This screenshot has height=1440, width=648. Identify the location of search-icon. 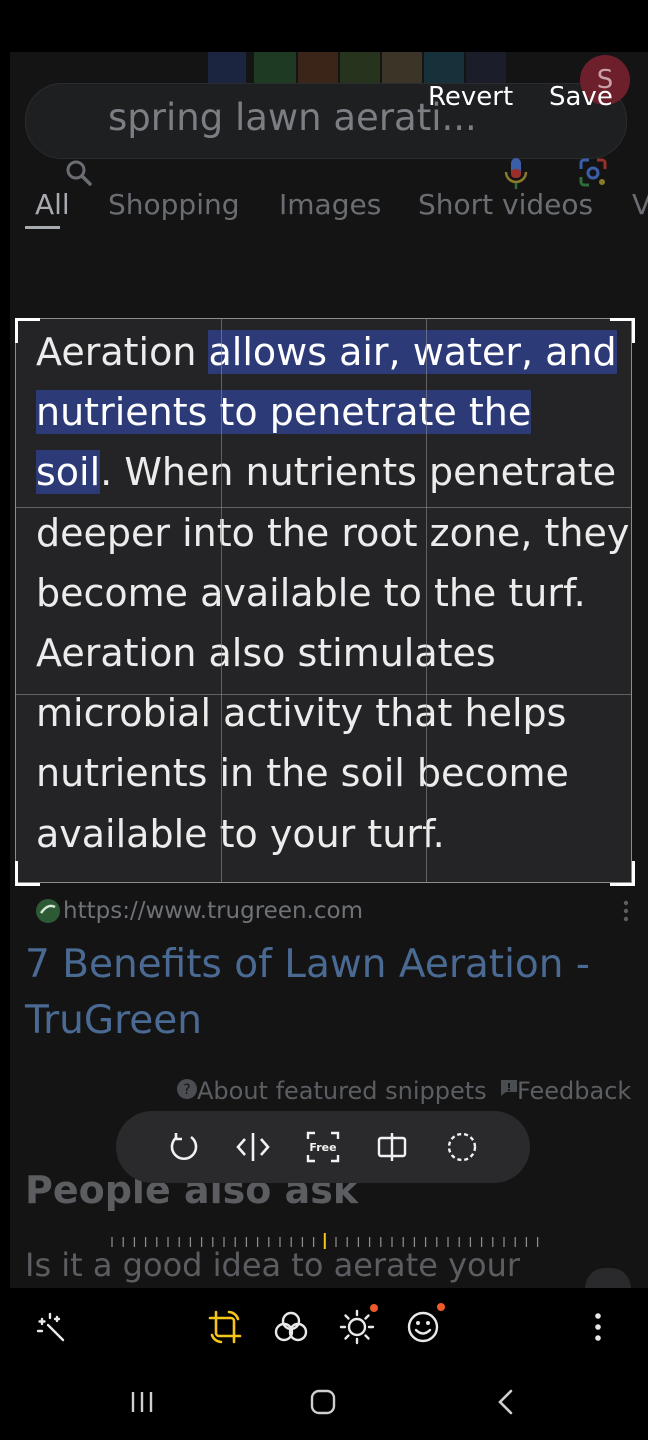
(79, 173).